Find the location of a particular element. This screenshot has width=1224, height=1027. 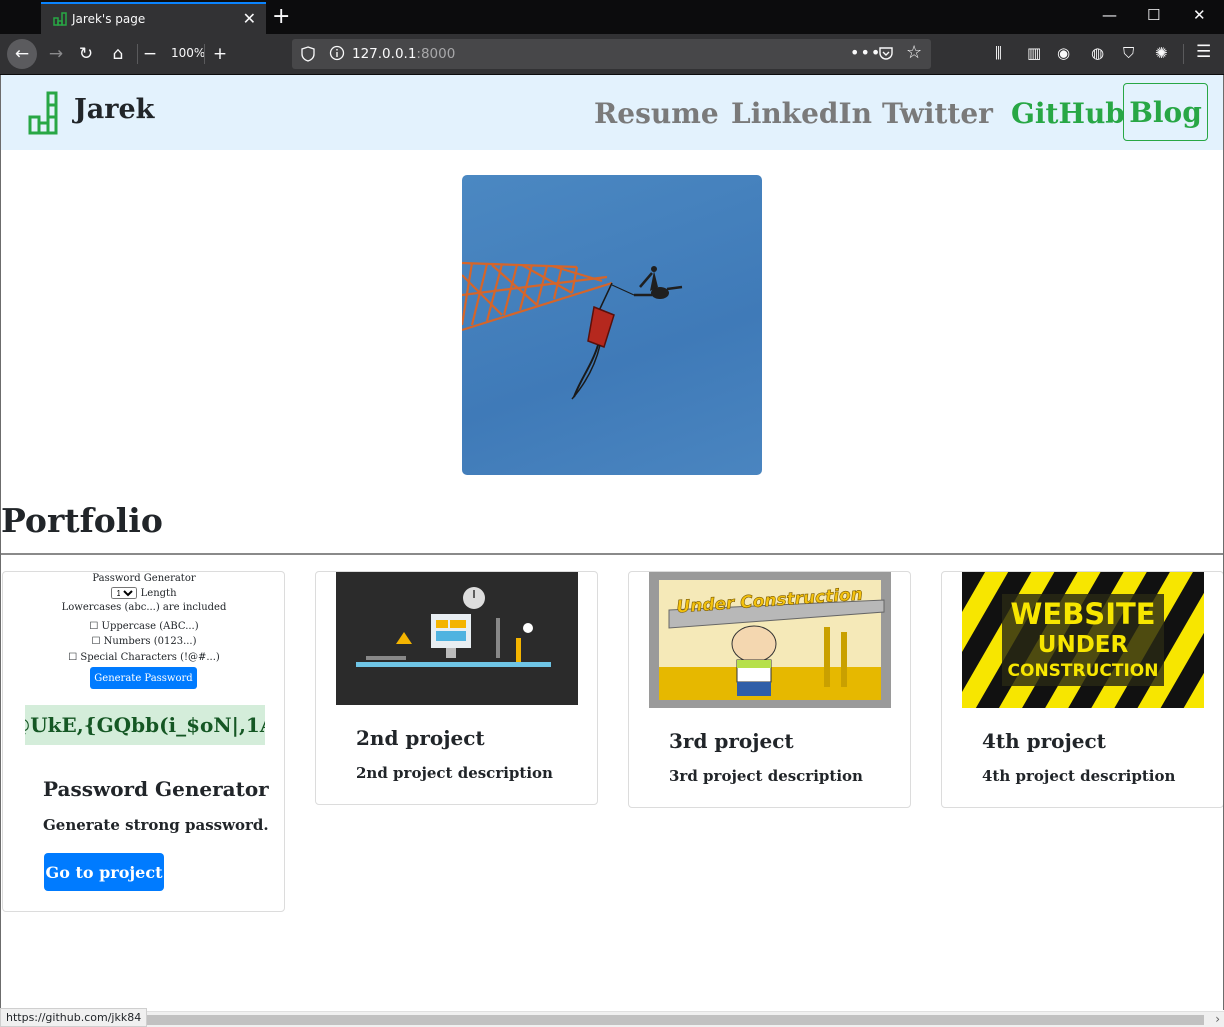

tab-strip: Jarek's page ✕ + — ☐ ✕ is located at coordinates (612, 17).